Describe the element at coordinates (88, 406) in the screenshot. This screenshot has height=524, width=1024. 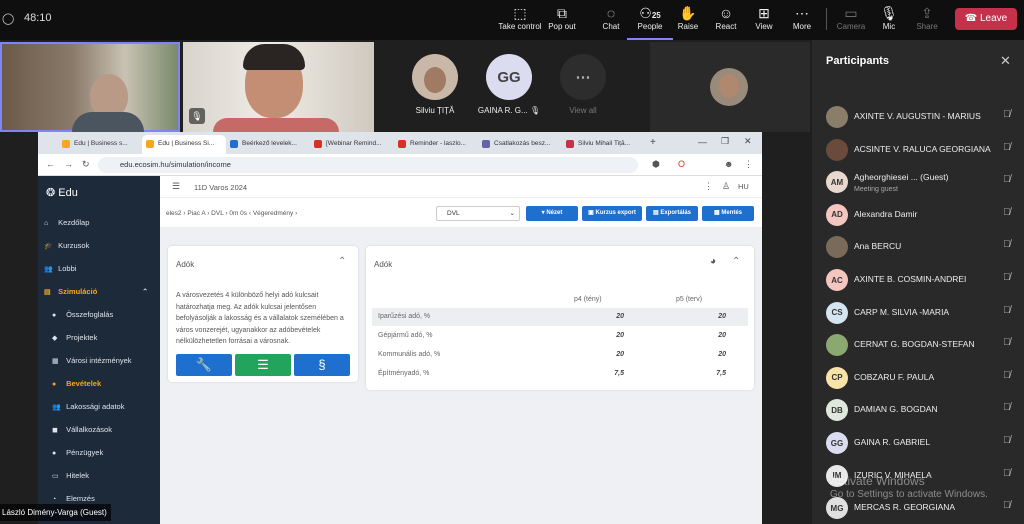
I see `sidebar-item: 👥 Lakossági adatok` at that location.